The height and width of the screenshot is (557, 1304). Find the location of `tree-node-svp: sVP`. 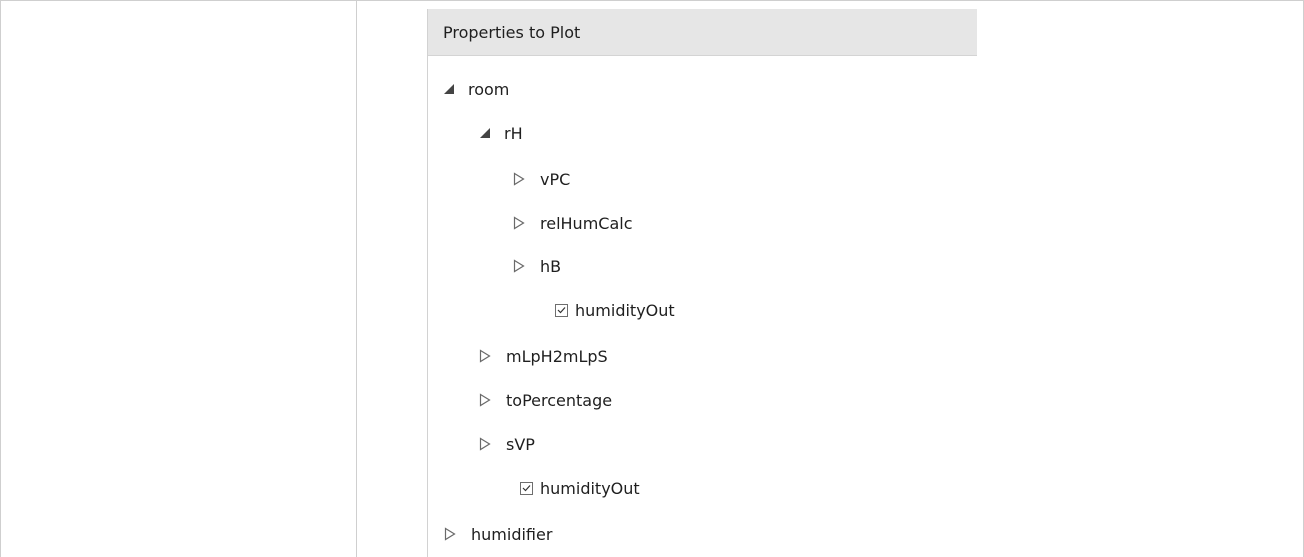

tree-node-svp: sVP is located at coordinates (507, 444).